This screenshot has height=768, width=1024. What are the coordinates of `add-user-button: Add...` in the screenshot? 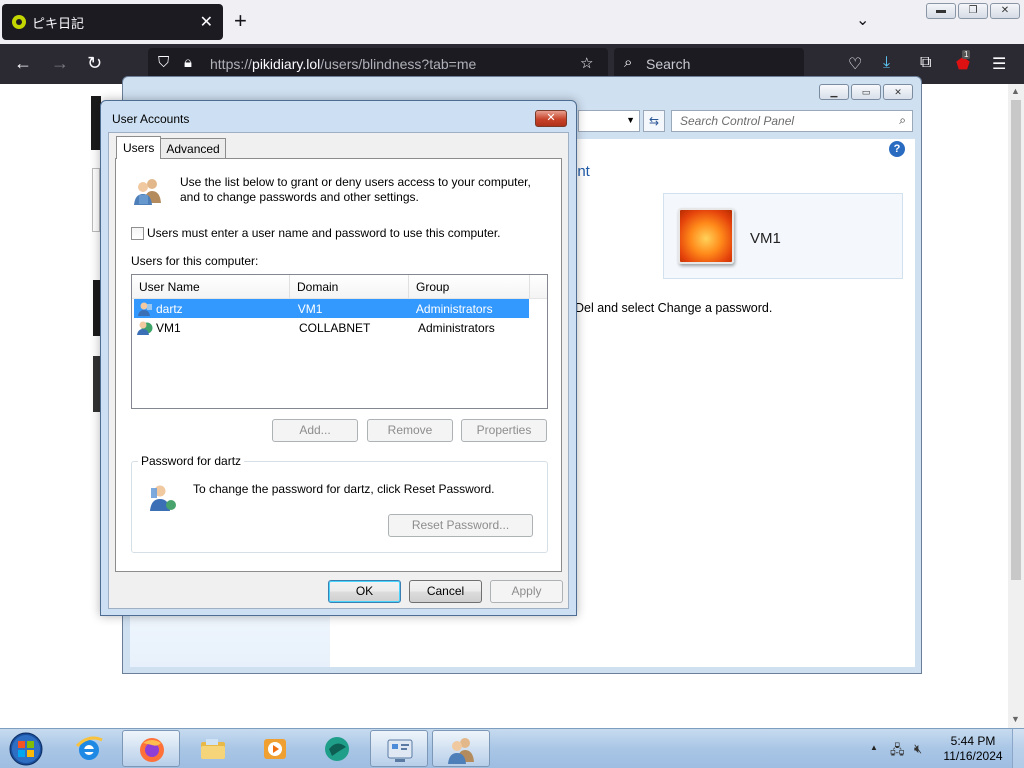 It's located at (315, 430).